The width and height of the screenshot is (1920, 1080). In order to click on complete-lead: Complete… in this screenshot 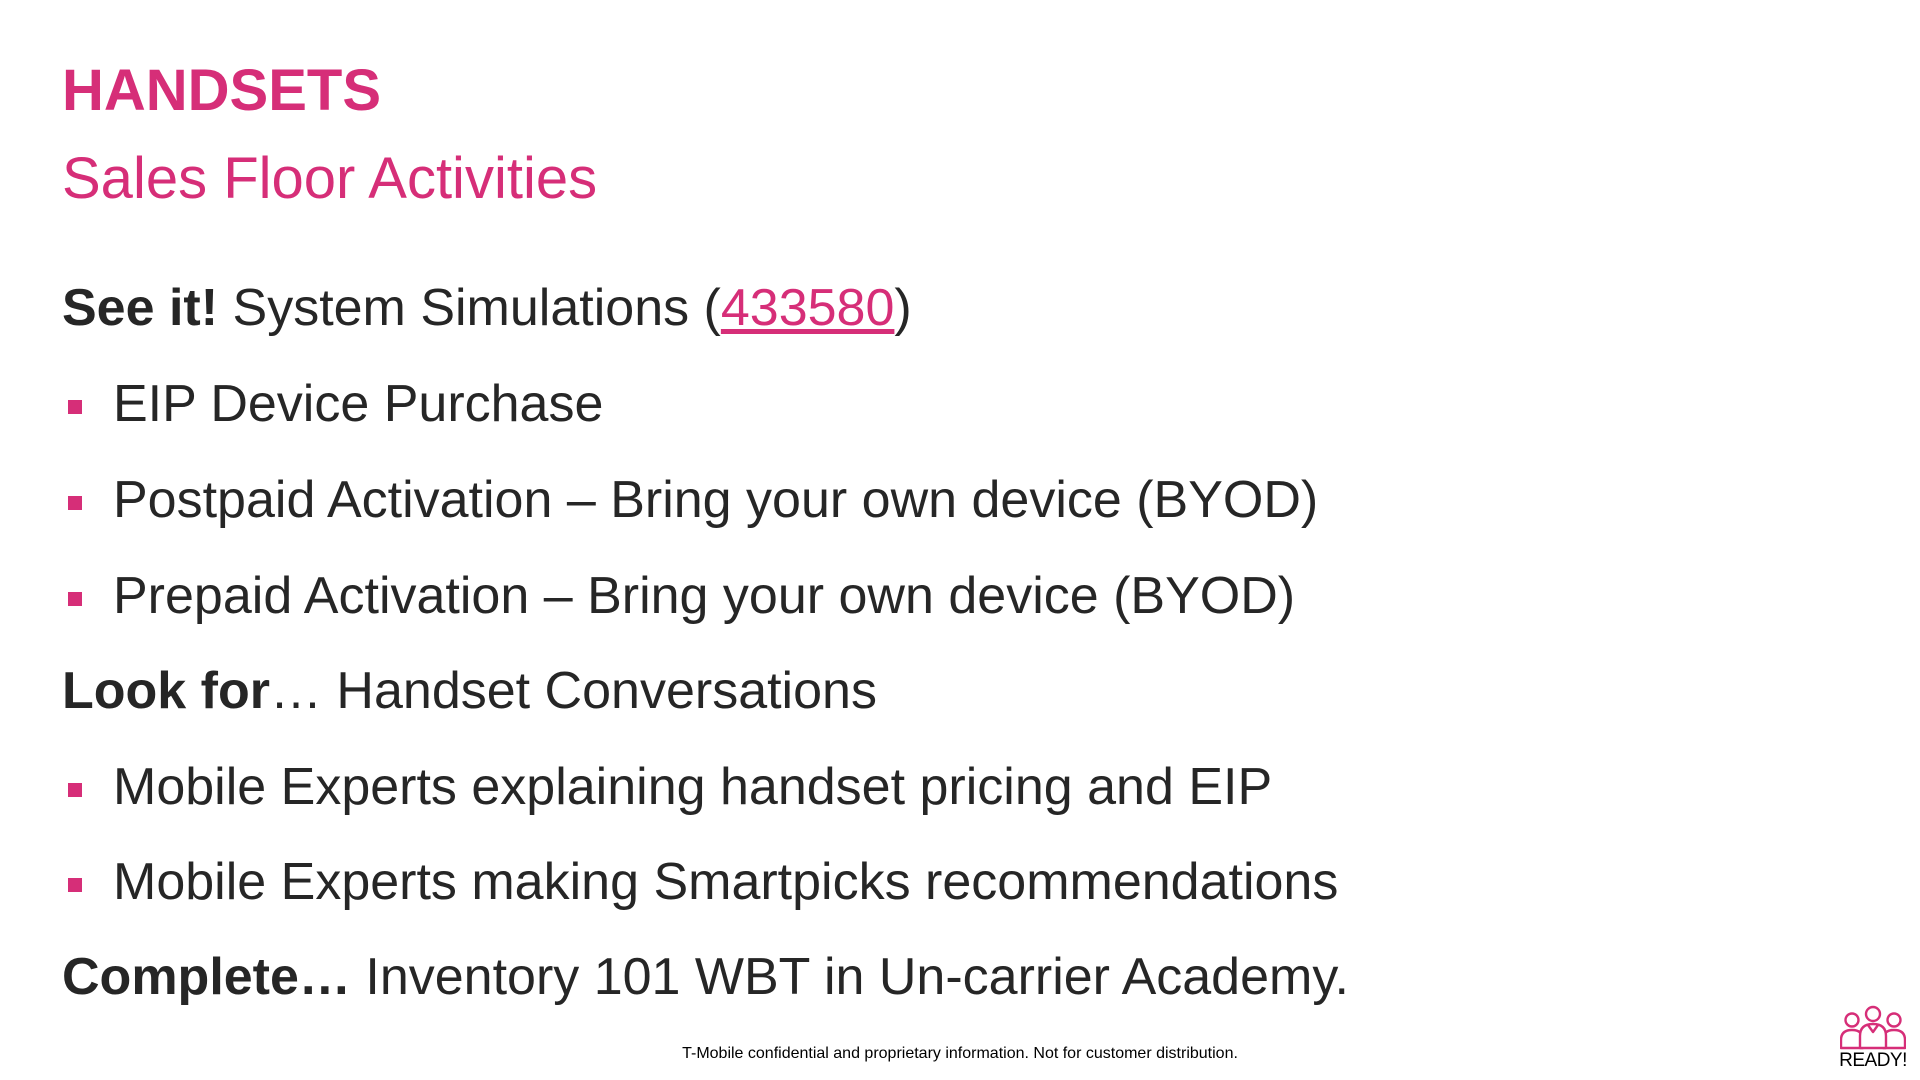, I will do `click(206, 977)`.